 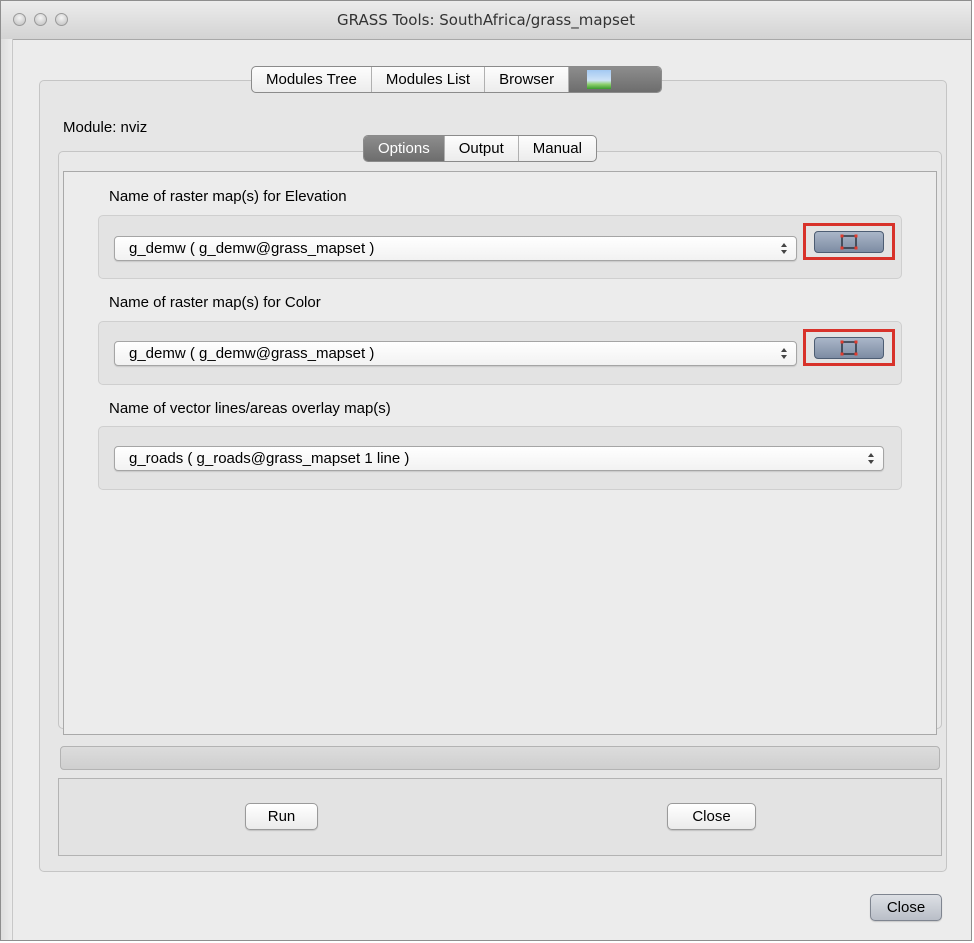 I want to click on elevation-field-label: Name of raster map(s) for Elevation, so click(x=228, y=196).